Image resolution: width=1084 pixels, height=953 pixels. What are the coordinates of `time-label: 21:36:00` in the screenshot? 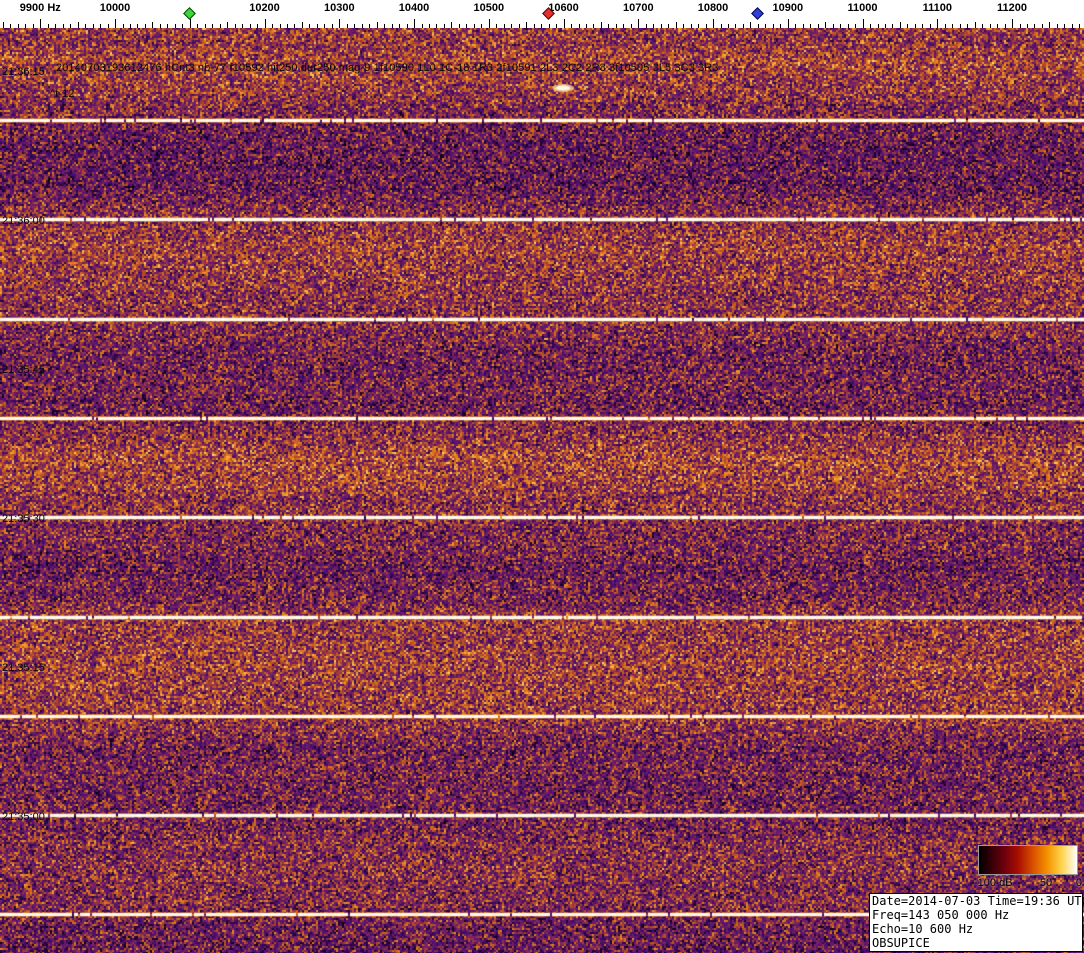 It's located at (23, 221).